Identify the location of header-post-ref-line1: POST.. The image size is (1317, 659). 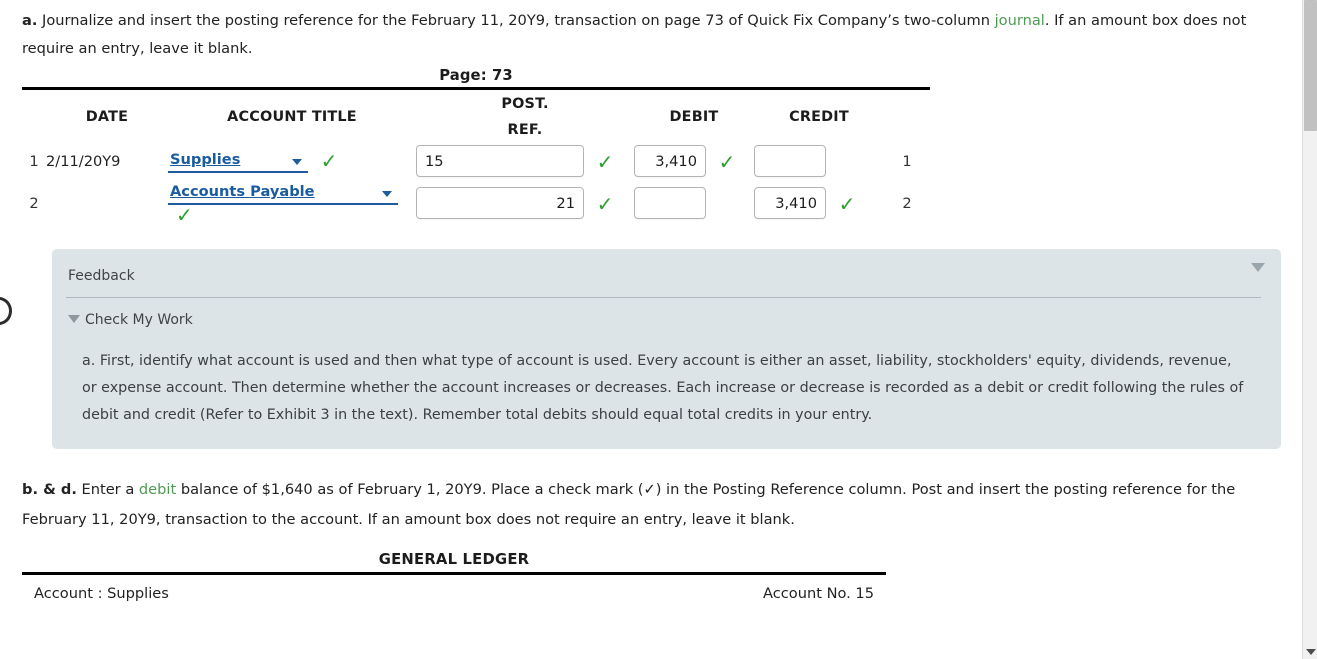
(525, 104).